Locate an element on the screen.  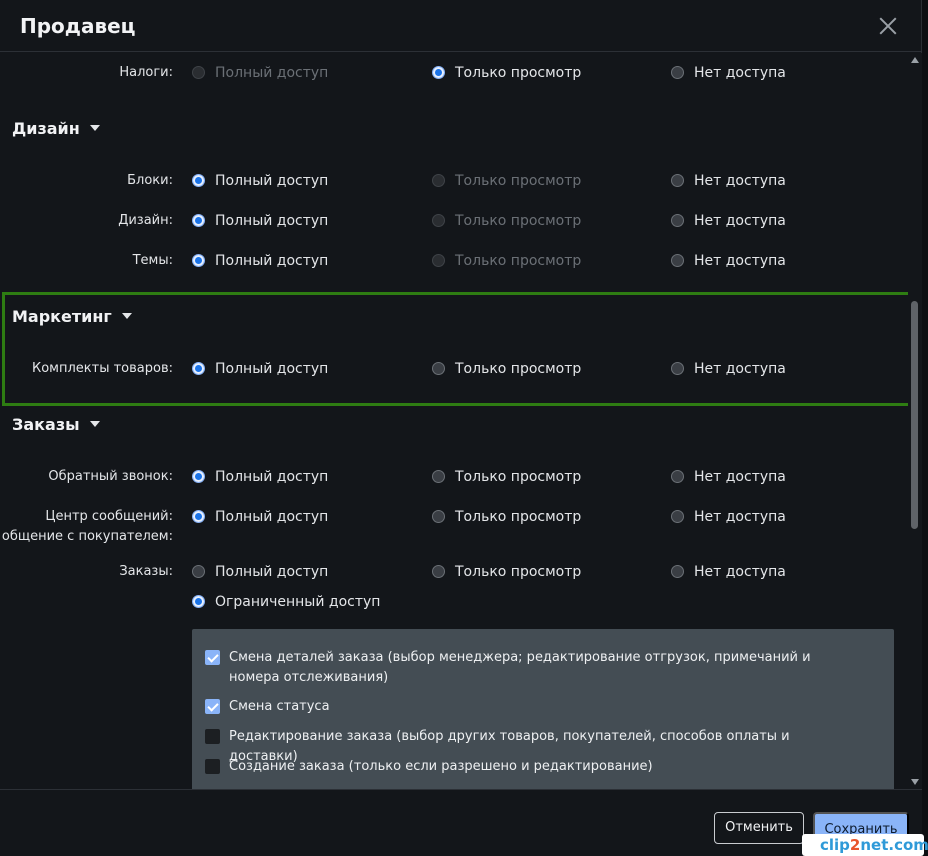
radio-blocks-full: Полный доступ is located at coordinates (260, 181).